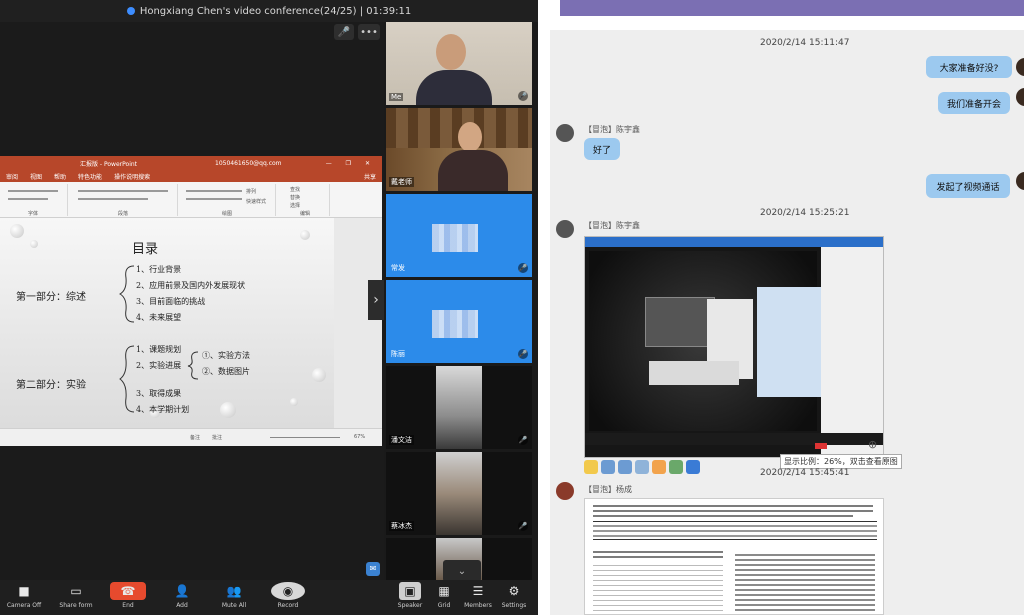 This screenshot has width=1024, height=615. Describe the element at coordinates (376, 300) in the screenshot. I see `collapse-gallery-icon: ›` at that location.